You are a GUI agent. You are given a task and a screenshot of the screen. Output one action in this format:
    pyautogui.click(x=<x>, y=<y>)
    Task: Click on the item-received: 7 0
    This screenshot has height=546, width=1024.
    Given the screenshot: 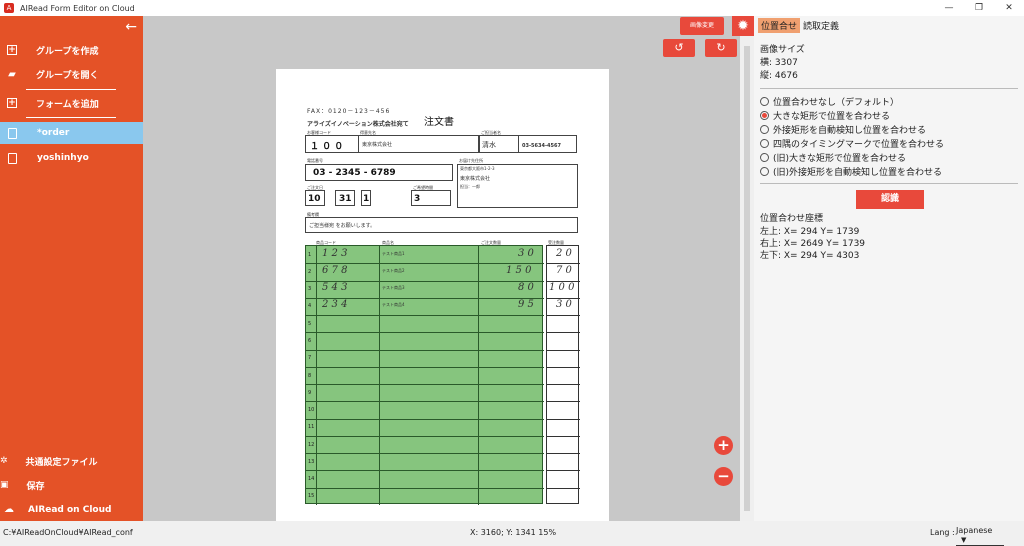 What is the action you would take?
    pyautogui.click(x=564, y=270)
    